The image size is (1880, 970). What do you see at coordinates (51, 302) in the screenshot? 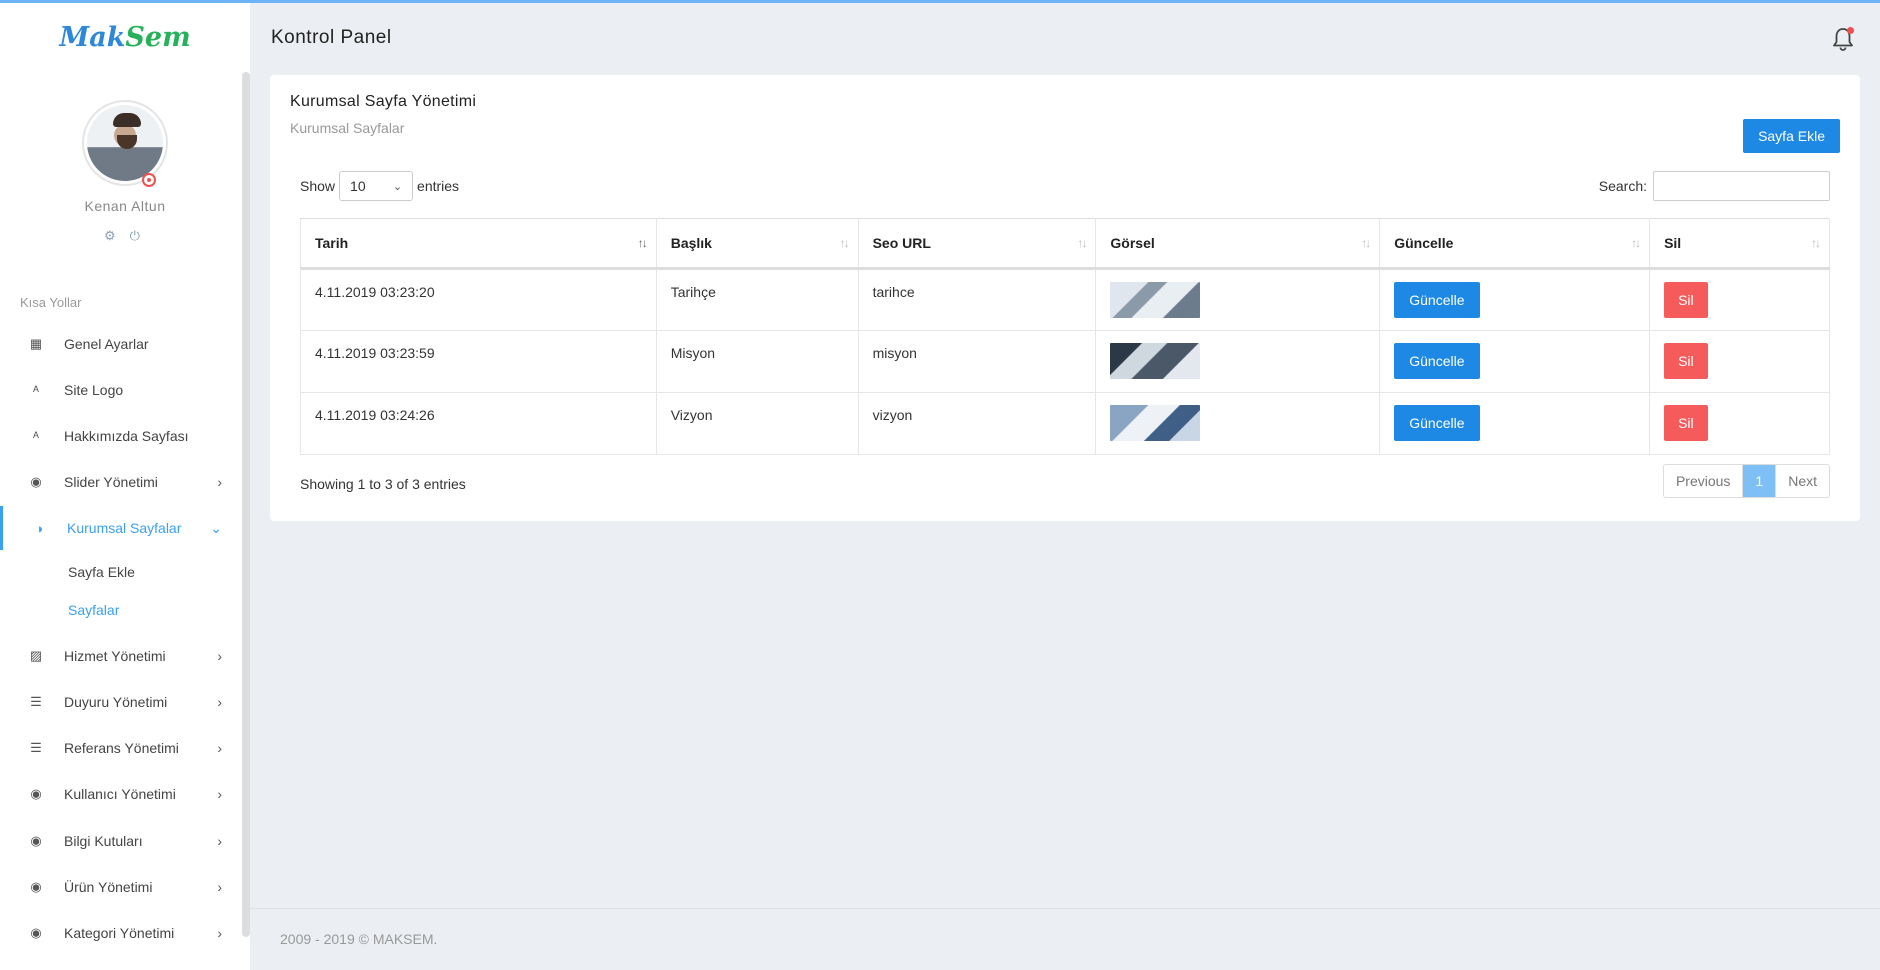
I see `section-label: Kısa Yollar` at bounding box center [51, 302].